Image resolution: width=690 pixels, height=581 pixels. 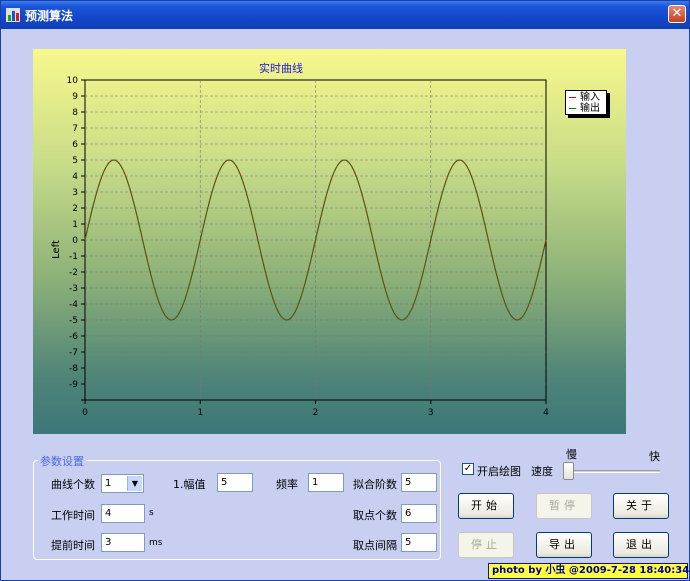 What do you see at coordinates (151, 513) in the screenshot?
I see `work-time-unit: s` at bounding box center [151, 513].